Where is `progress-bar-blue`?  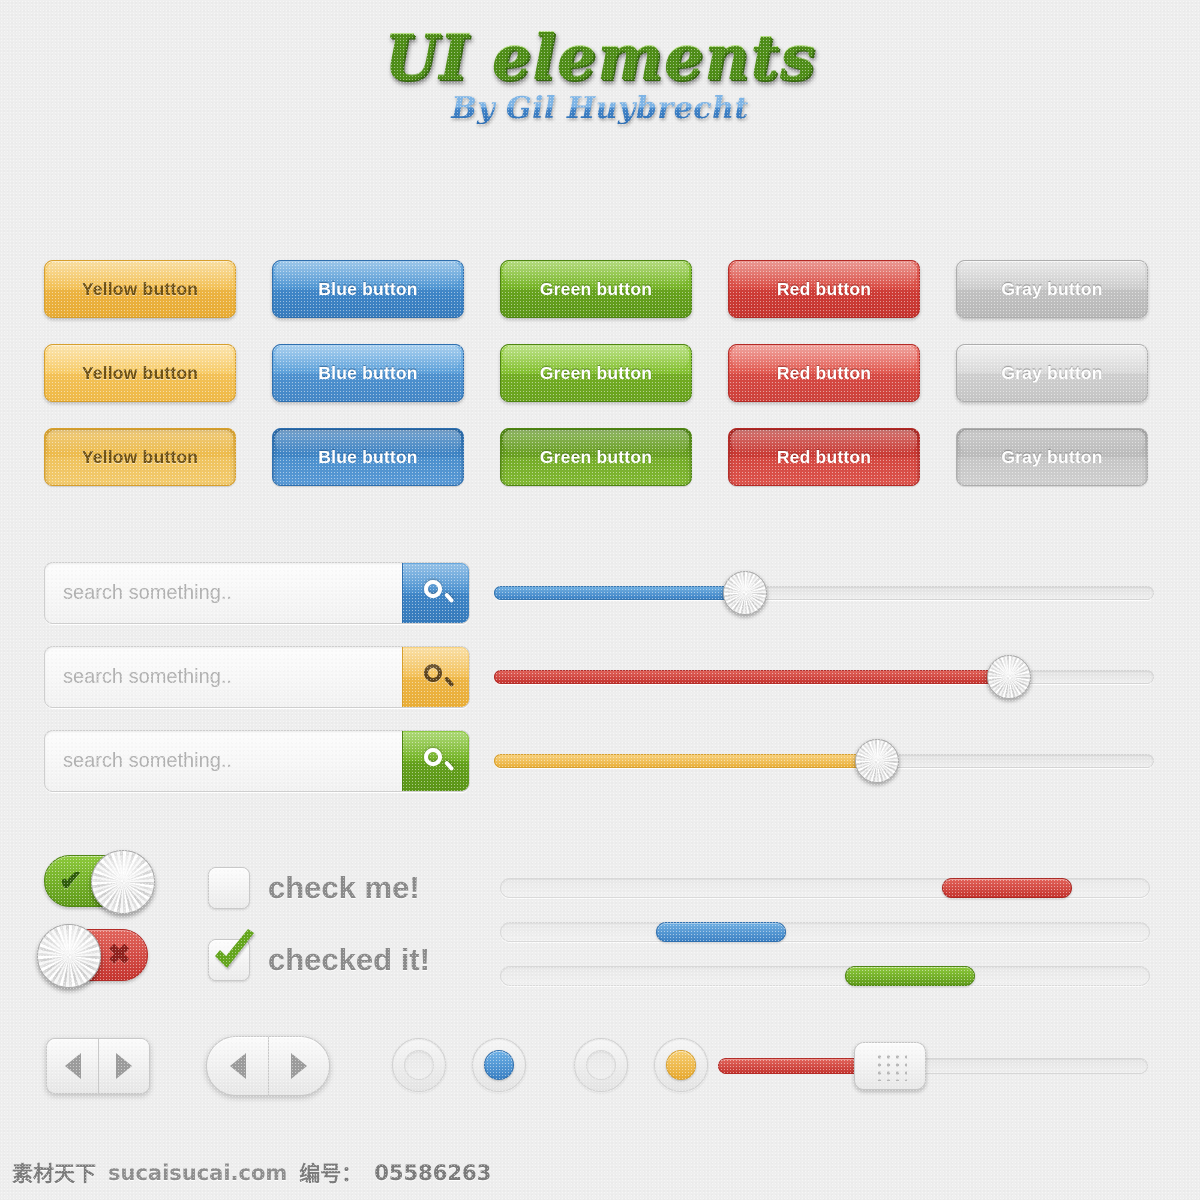 progress-bar-blue is located at coordinates (825, 944).